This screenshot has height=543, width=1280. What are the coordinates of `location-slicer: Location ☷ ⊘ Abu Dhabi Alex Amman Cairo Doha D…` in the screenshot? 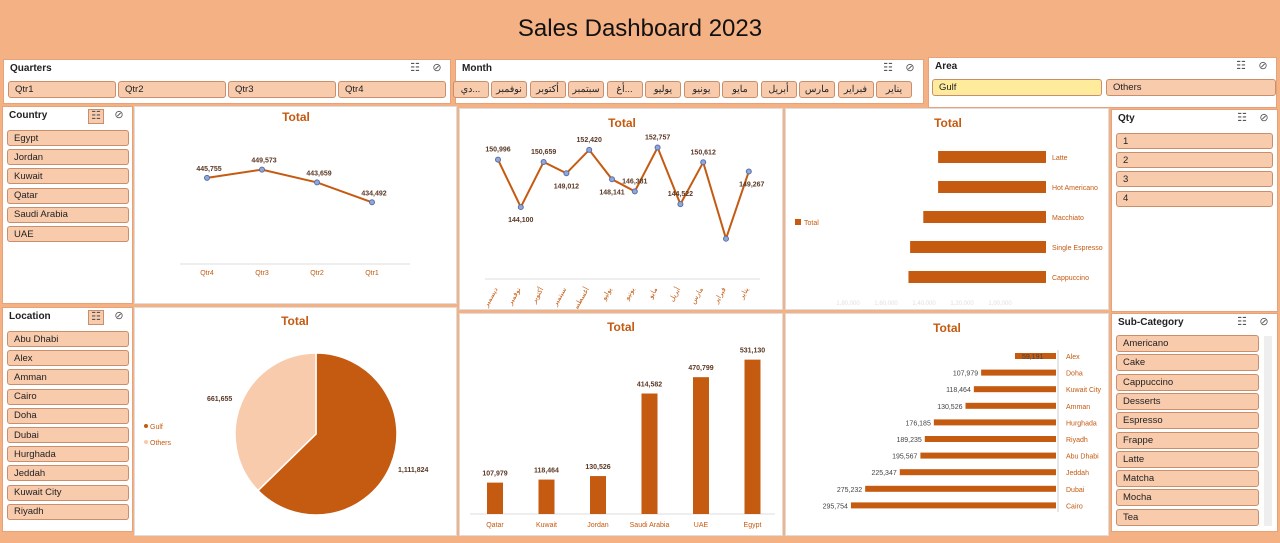 It's located at (67, 419).